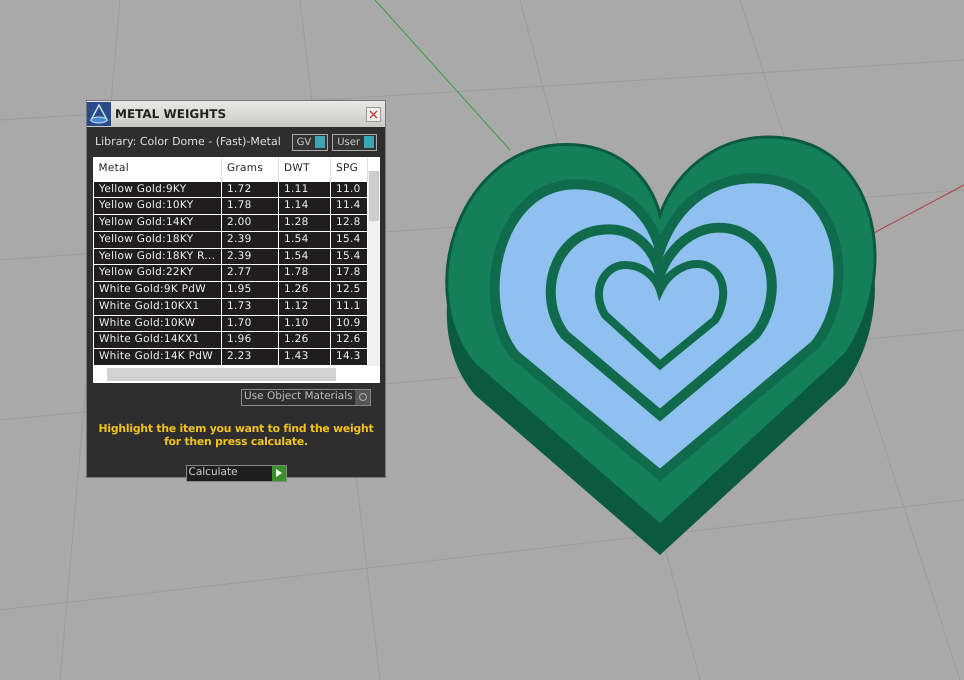 The image size is (964, 680). What do you see at coordinates (158, 357) in the screenshot?
I see `table-cell: White Gold:14K PdW` at bounding box center [158, 357].